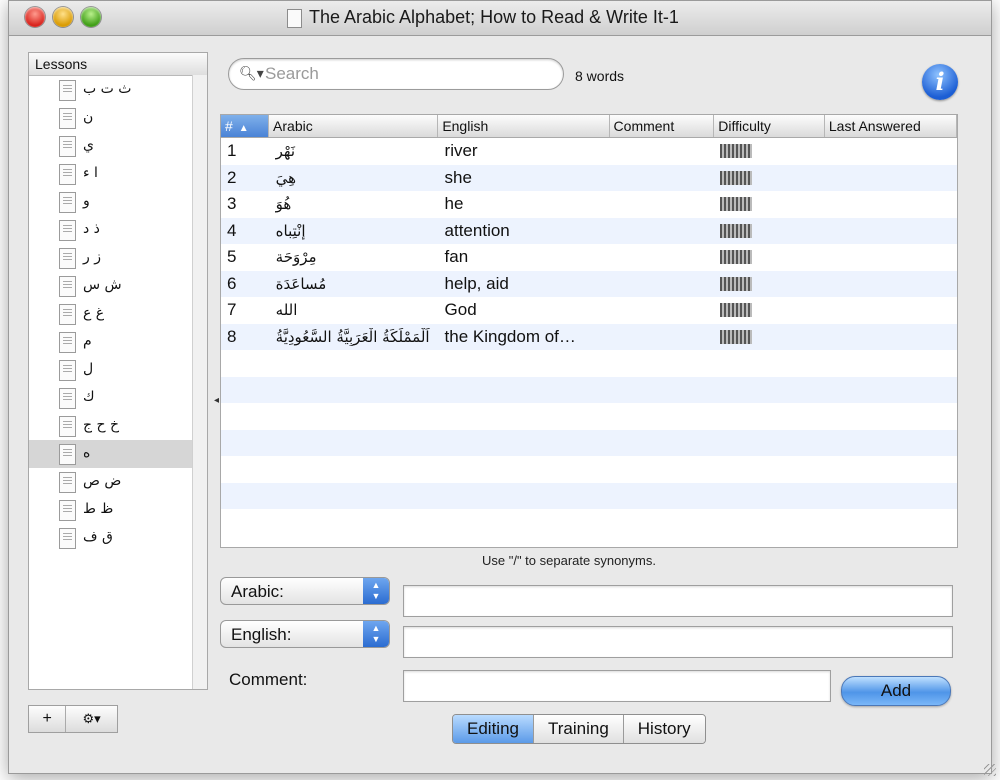 This screenshot has width=1000, height=780. Describe the element at coordinates (118, 426) in the screenshot. I see `sidebar-item-lesson: خ ح ج` at that location.